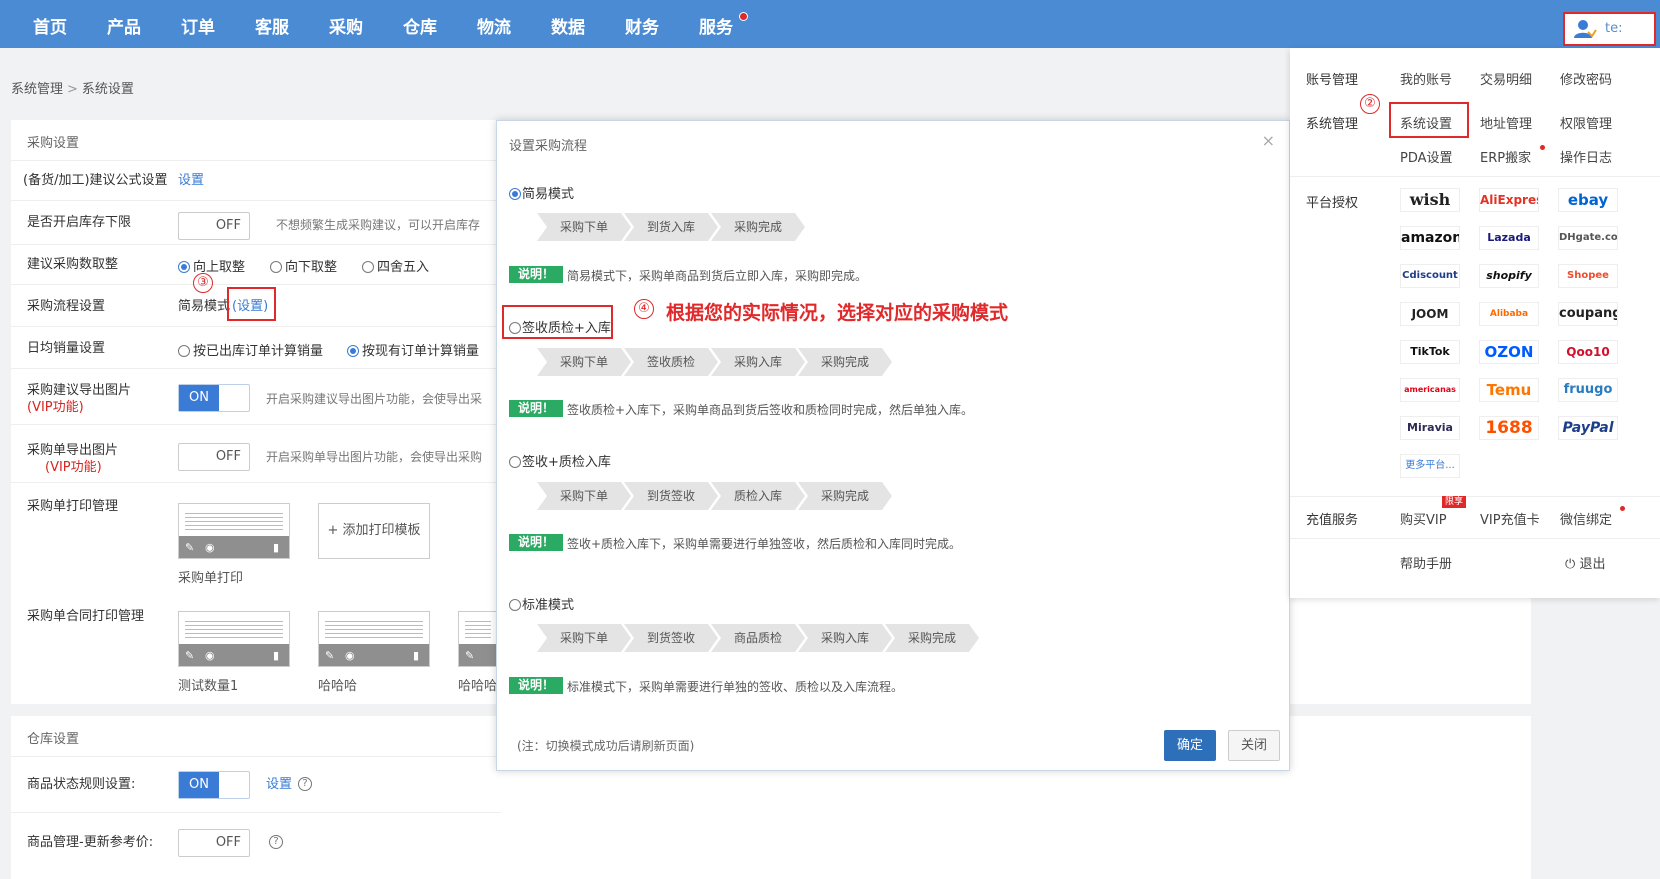 The width and height of the screenshot is (1660, 879). I want to click on platform-joom: JOOM, so click(1430, 314).